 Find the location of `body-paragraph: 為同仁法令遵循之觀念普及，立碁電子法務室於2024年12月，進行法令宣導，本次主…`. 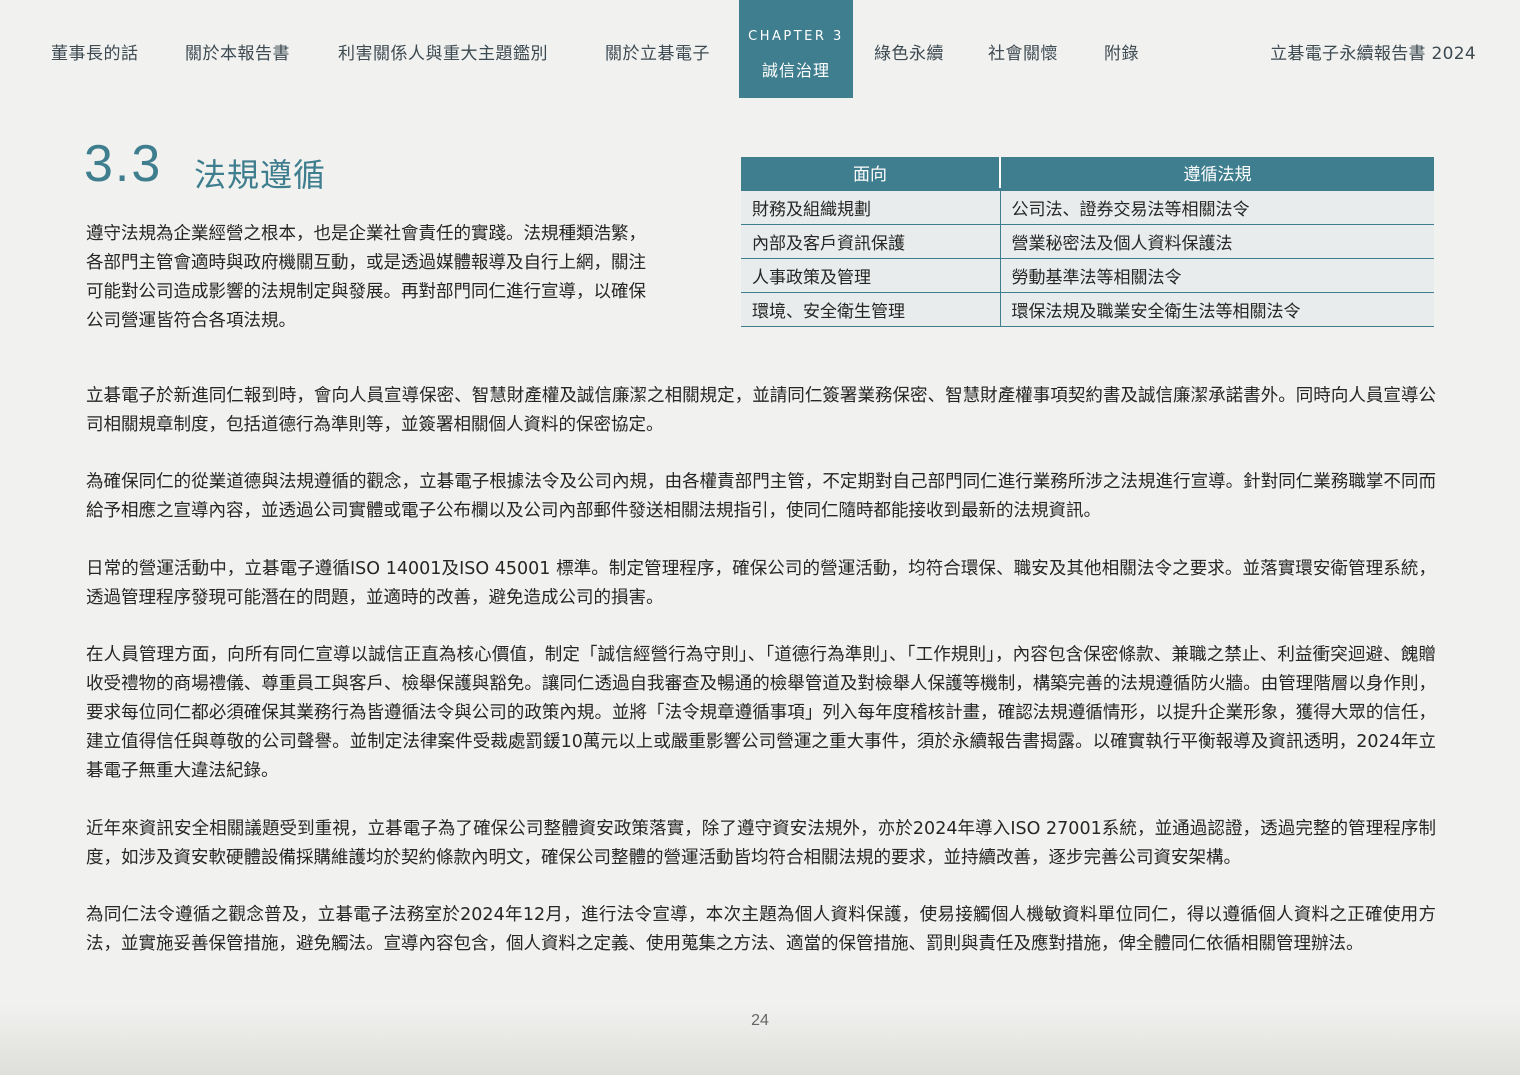

body-paragraph: 為同仁法令遵循之觀念普及，立碁電子法務室於2024年12月，進行法令宣導，本次主… is located at coordinates (761, 929).